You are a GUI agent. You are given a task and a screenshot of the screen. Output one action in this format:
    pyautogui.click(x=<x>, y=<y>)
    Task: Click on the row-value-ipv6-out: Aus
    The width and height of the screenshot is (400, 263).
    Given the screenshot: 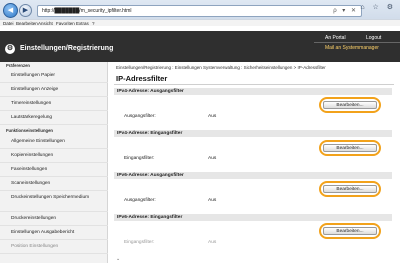 What is the action you would take?
    pyautogui.click(x=212, y=200)
    